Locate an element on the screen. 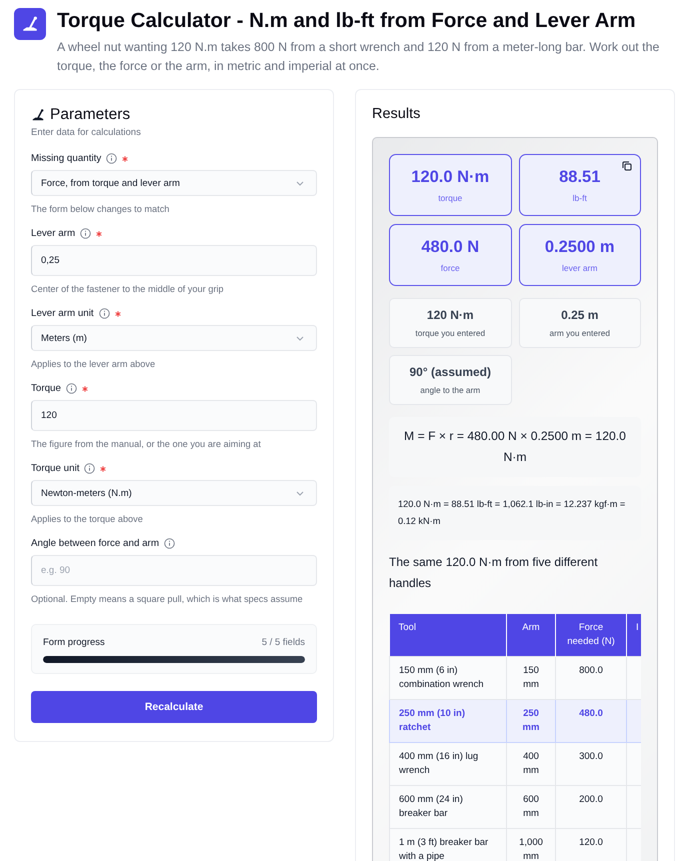  recalculate-button: Recalculate is located at coordinates (174, 707).